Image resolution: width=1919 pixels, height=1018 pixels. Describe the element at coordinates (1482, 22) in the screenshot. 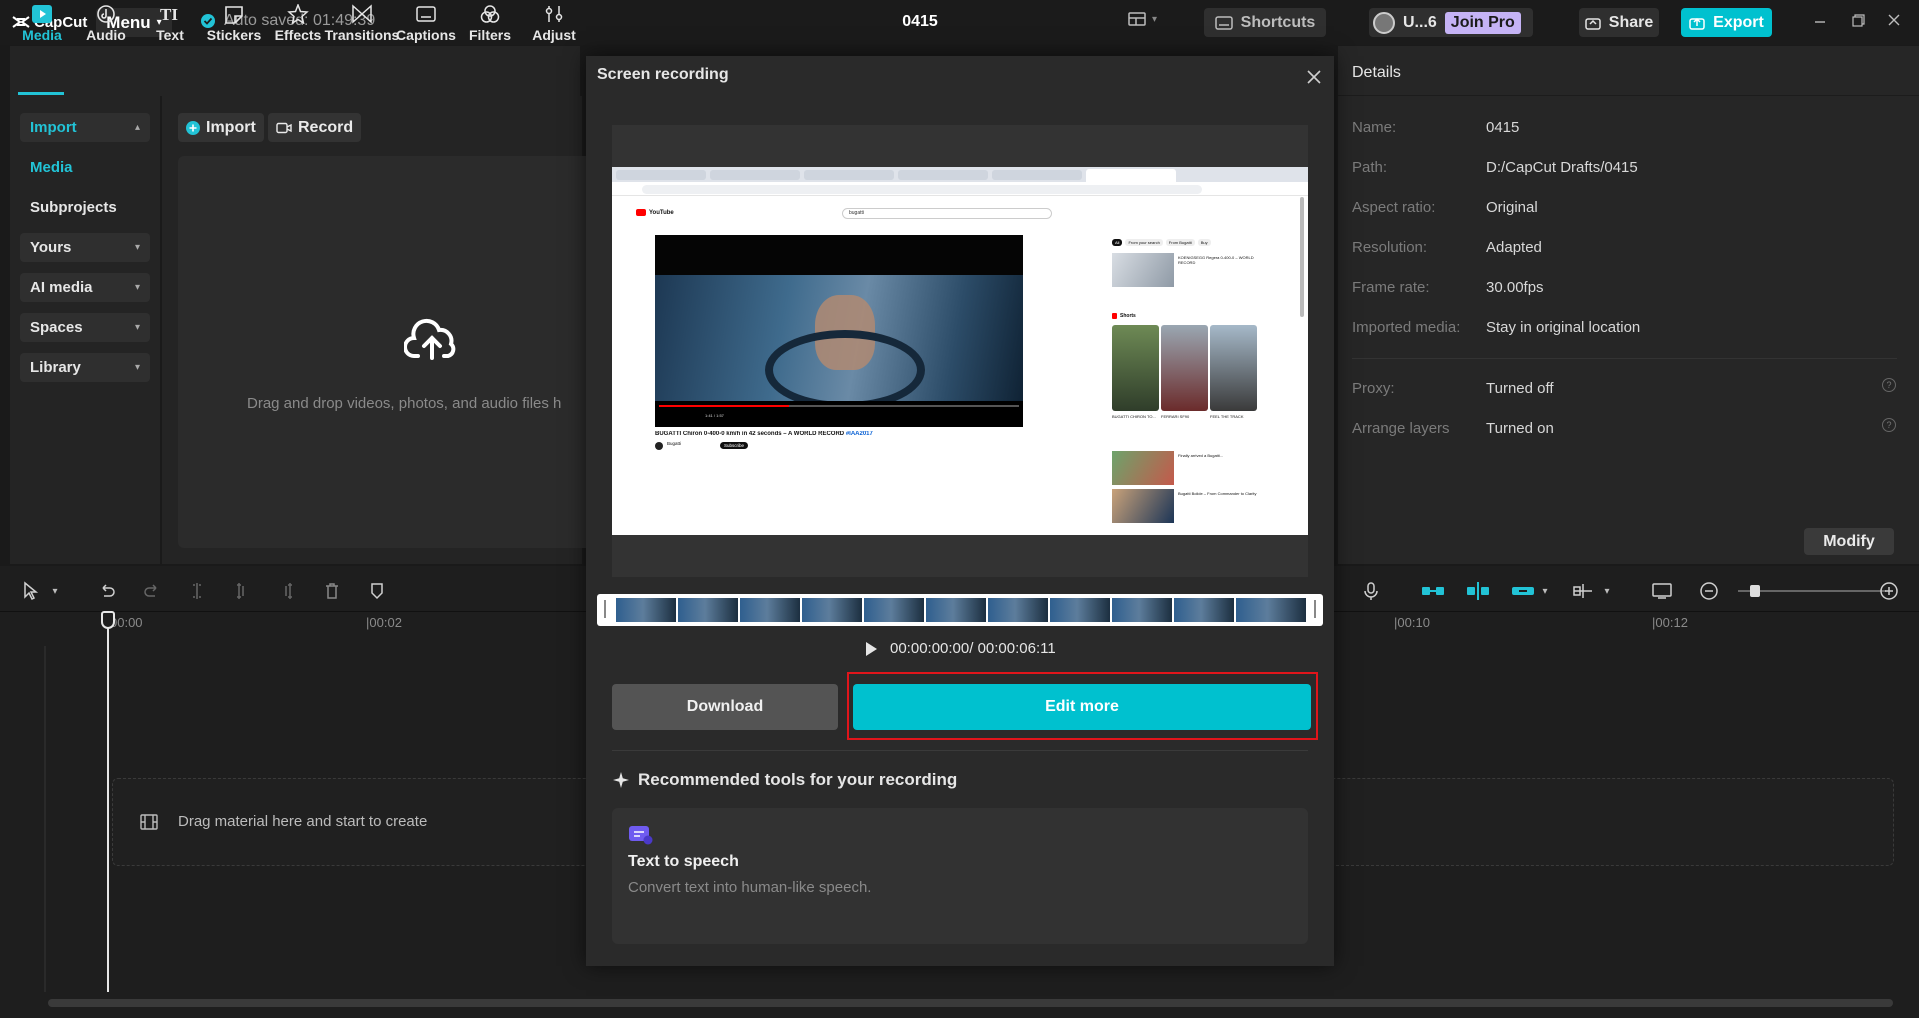

I see `join-pro-button: Join Pro` at that location.